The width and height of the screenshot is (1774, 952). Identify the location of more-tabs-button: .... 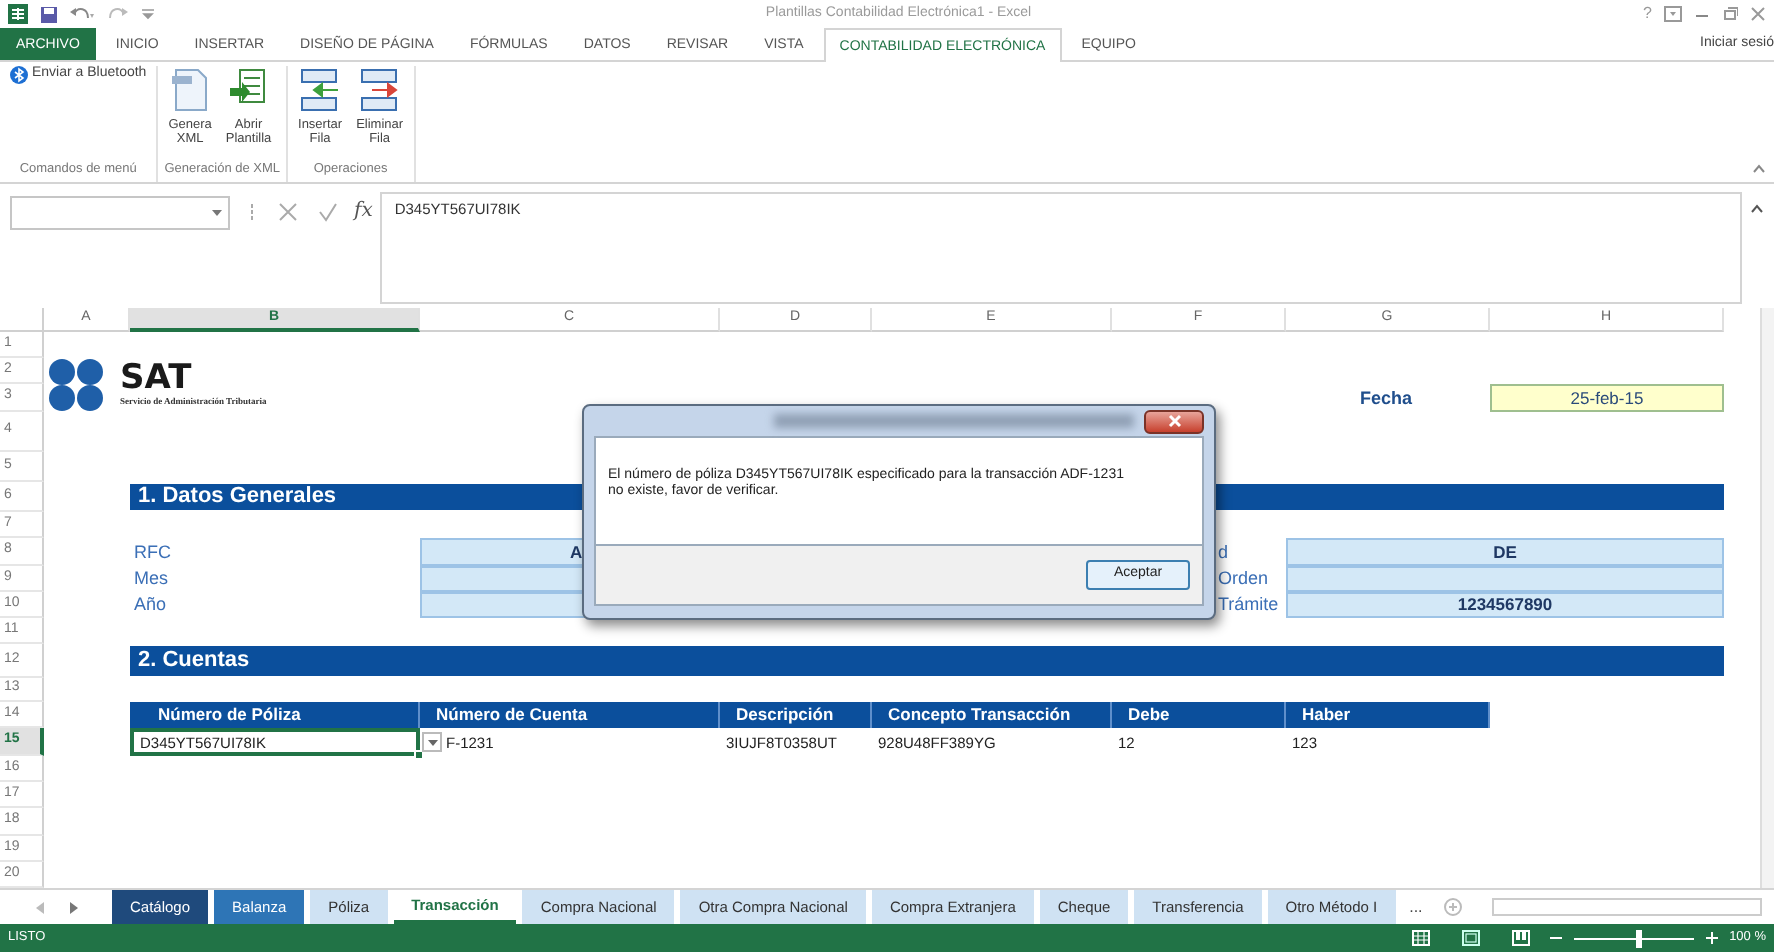
(1416, 907).